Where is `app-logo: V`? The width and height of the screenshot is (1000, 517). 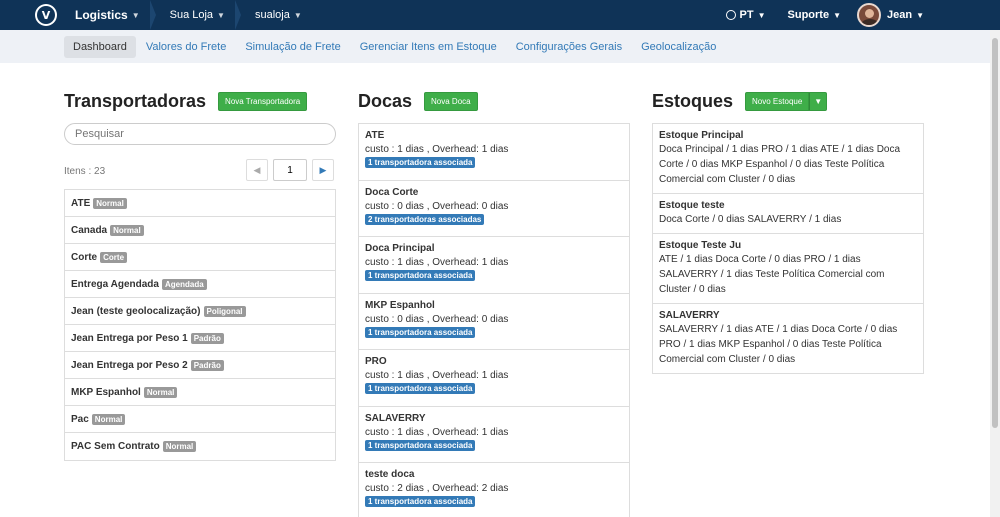
app-logo: V is located at coordinates (46, 15).